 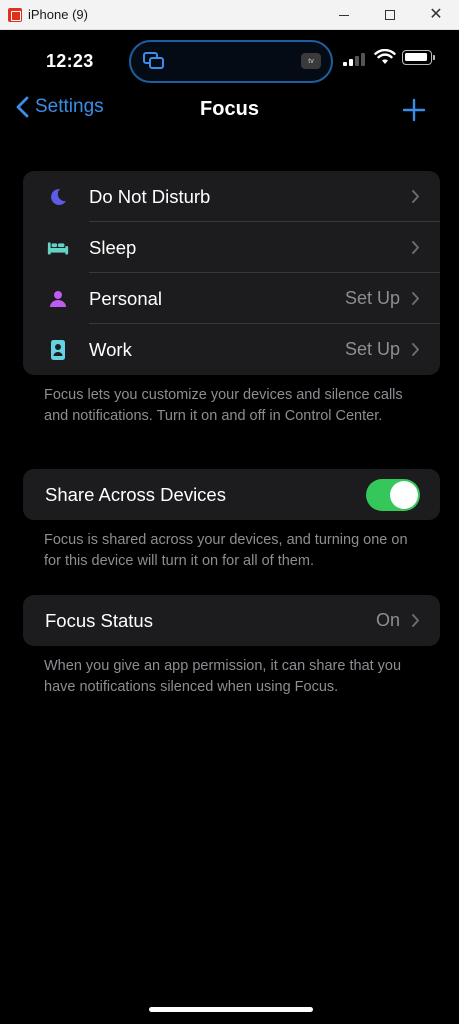 What do you see at coordinates (355, 59) in the screenshot?
I see `cellular-signal-icon` at bounding box center [355, 59].